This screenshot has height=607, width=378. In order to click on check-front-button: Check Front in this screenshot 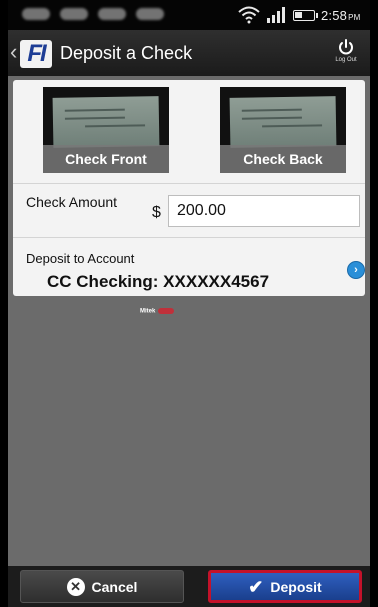, I will do `click(106, 130)`.